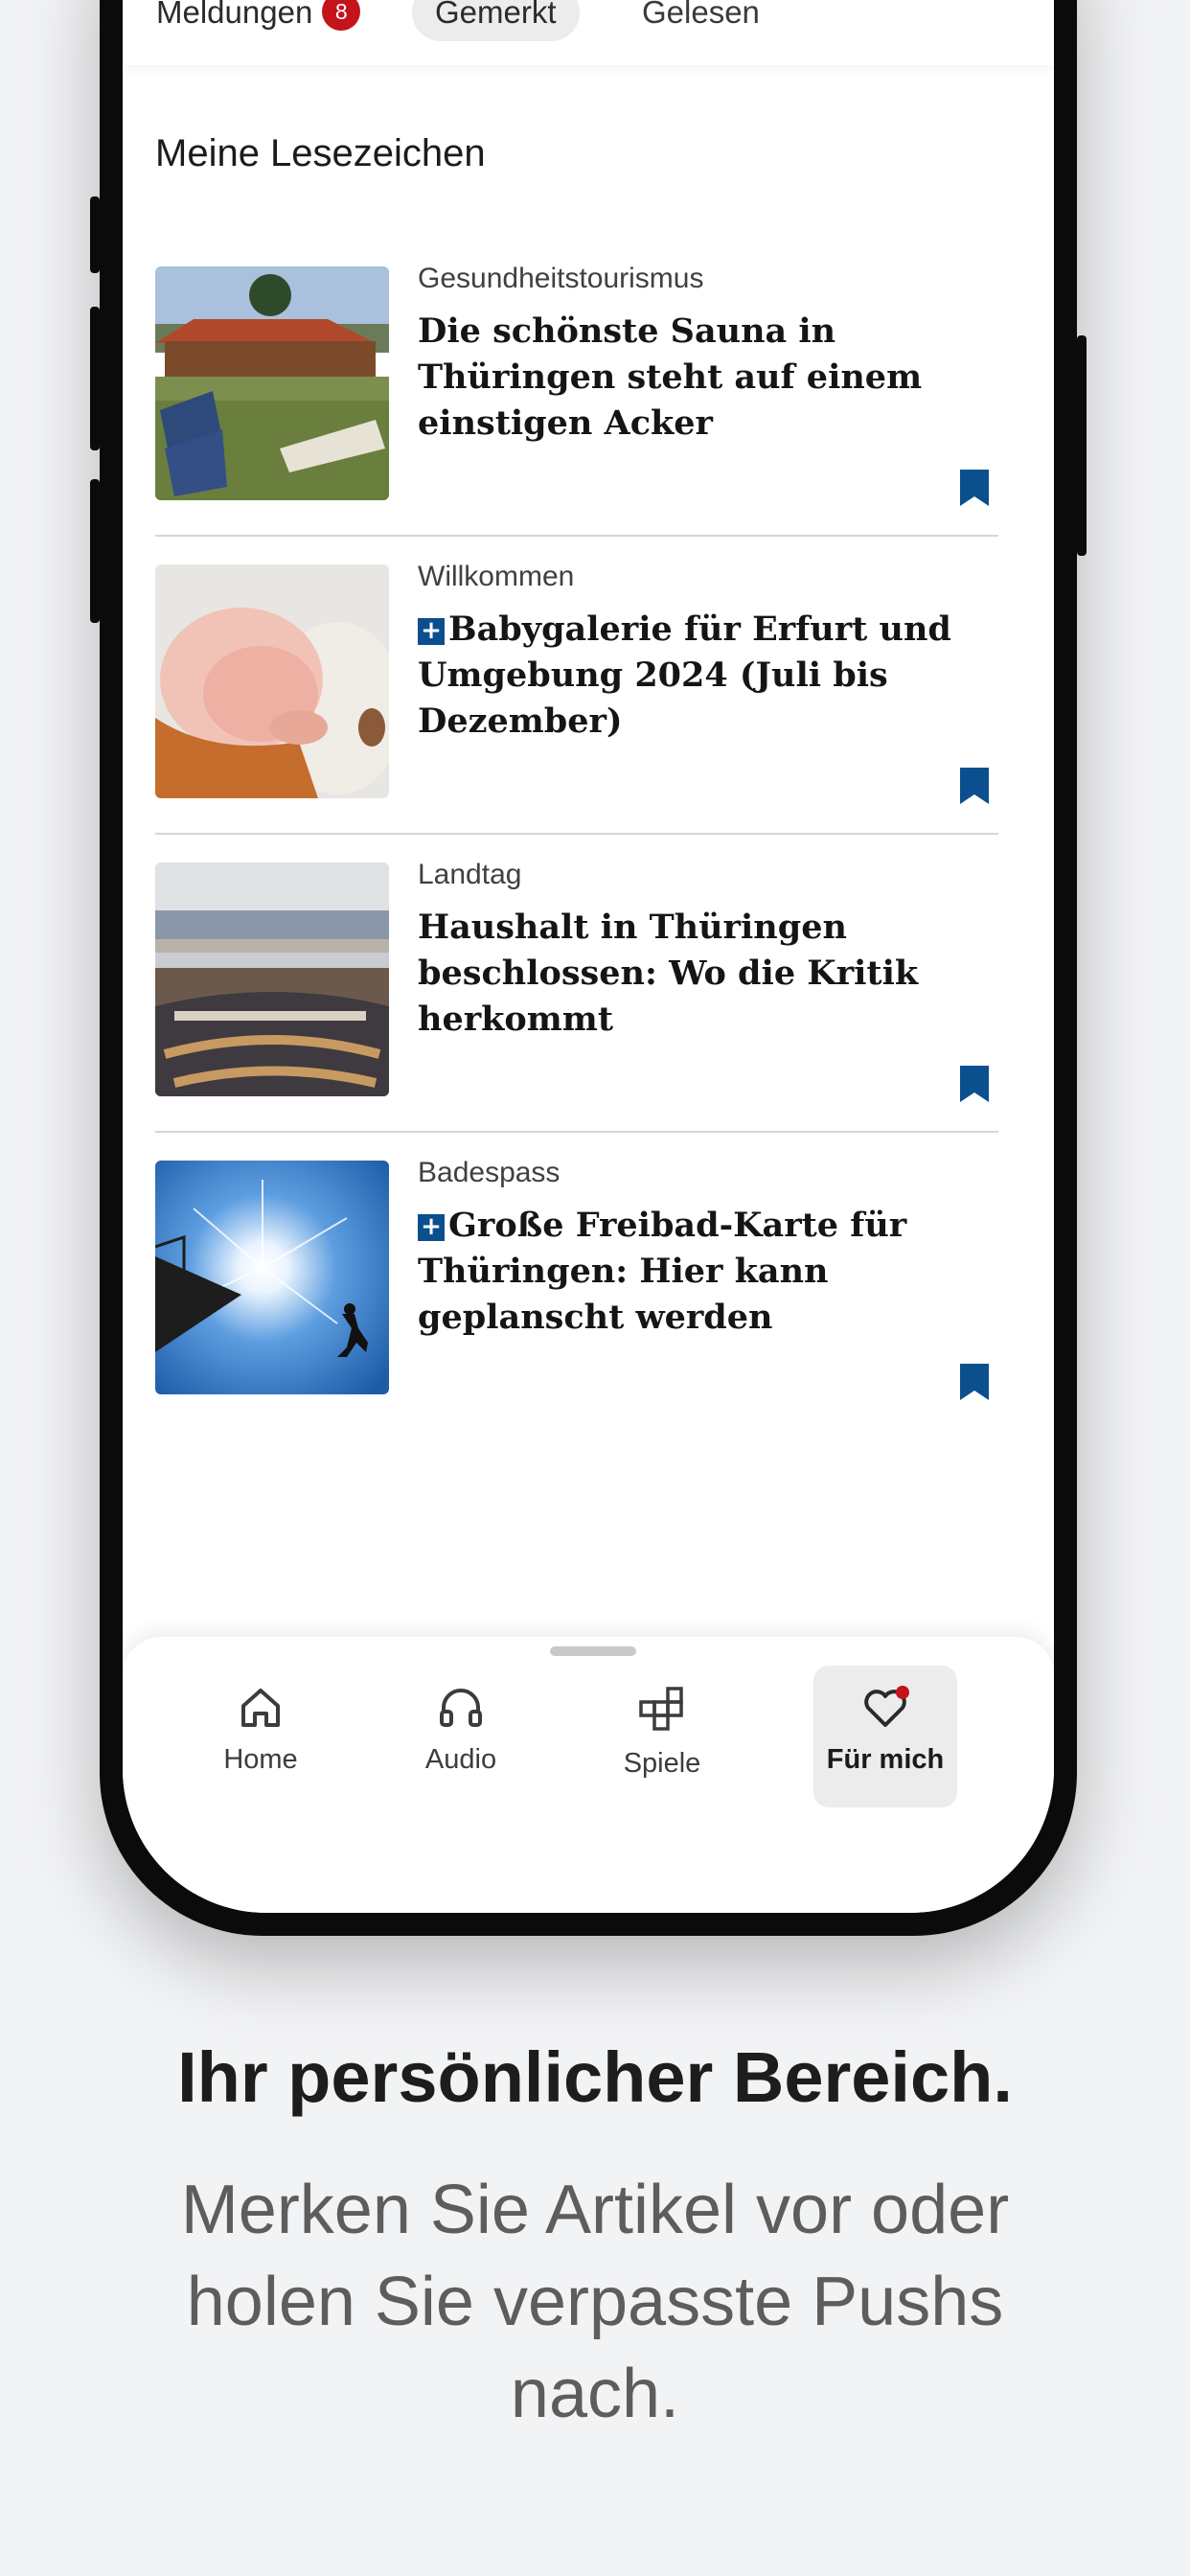 The image size is (1190, 2576). I want to click on tab-meldungen-label: Meldungen, so click(234, 15).